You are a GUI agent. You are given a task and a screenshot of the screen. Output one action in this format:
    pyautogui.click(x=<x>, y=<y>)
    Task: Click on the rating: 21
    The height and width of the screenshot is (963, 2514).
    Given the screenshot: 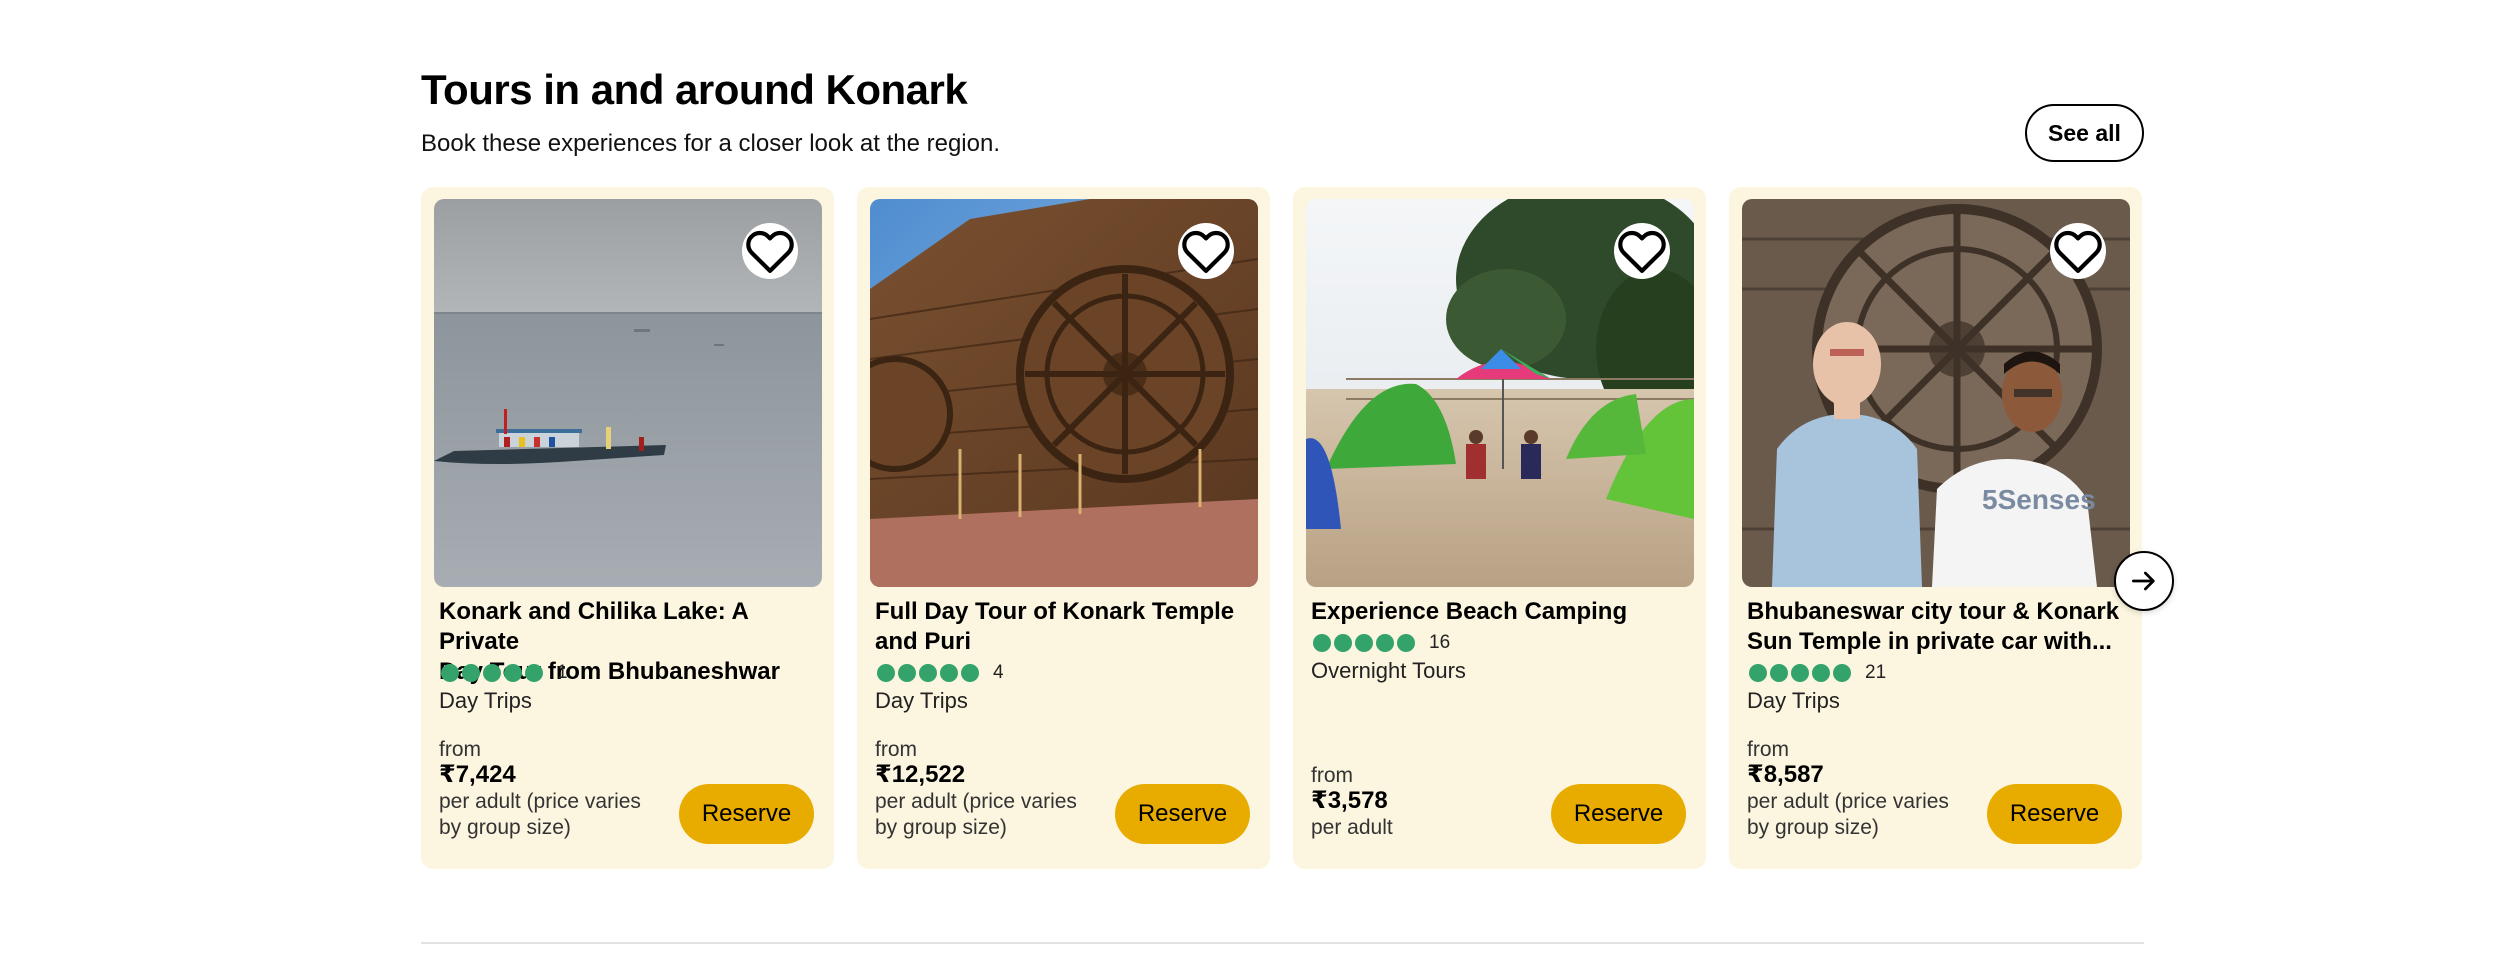 What is the action you would take?
    pyautogui.click(x=1817, y=673)
    